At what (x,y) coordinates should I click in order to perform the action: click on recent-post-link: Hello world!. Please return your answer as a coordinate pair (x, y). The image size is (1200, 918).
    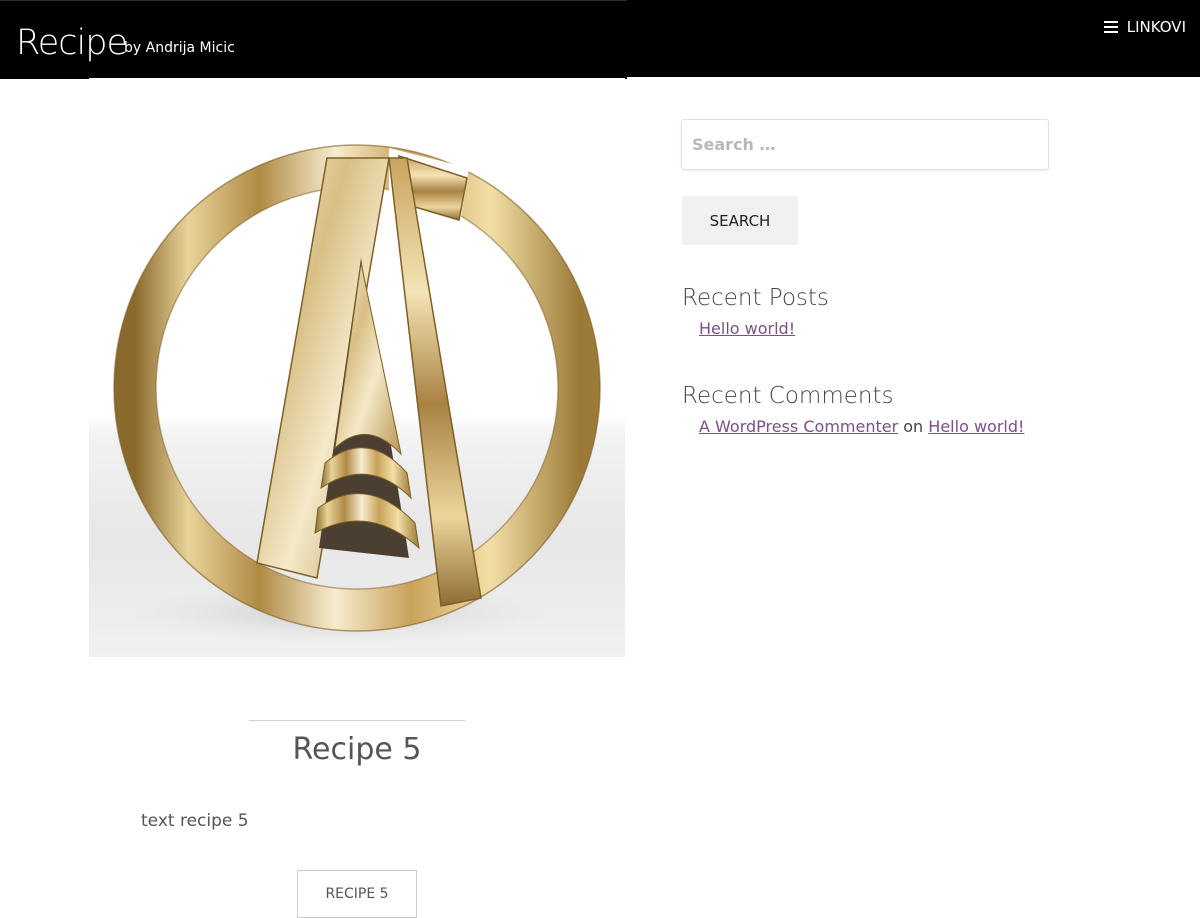
    Looking at the image, I should click on (747, 328).